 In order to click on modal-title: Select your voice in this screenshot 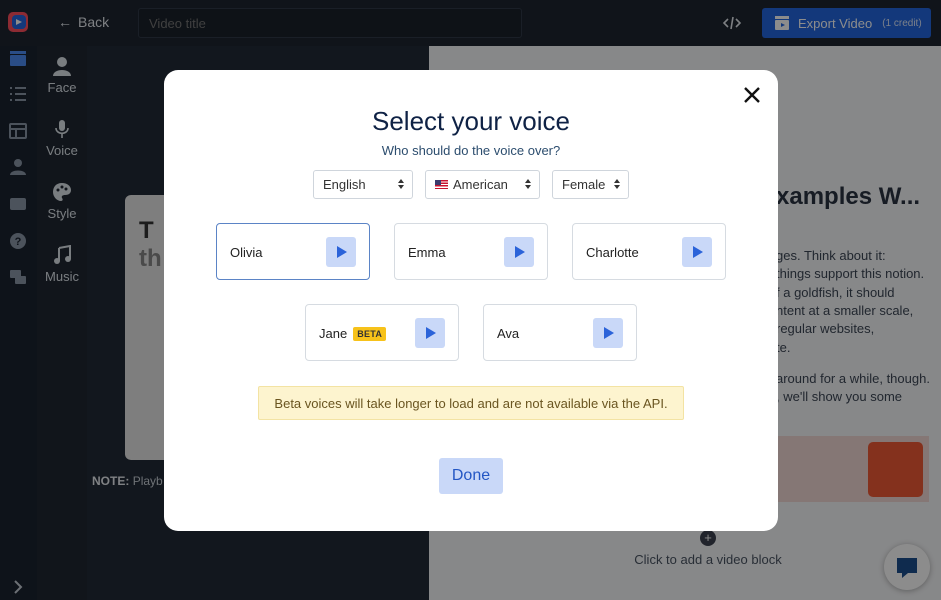, I will do `click(471, 121)`.